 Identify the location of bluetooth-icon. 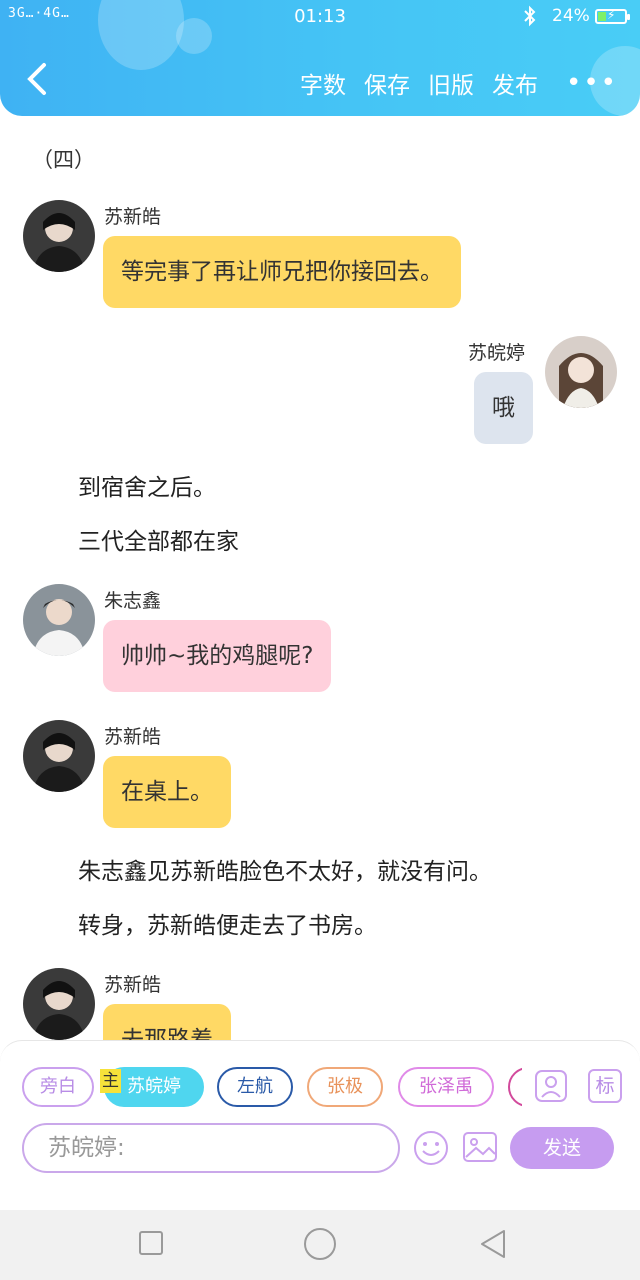
(530, 18).